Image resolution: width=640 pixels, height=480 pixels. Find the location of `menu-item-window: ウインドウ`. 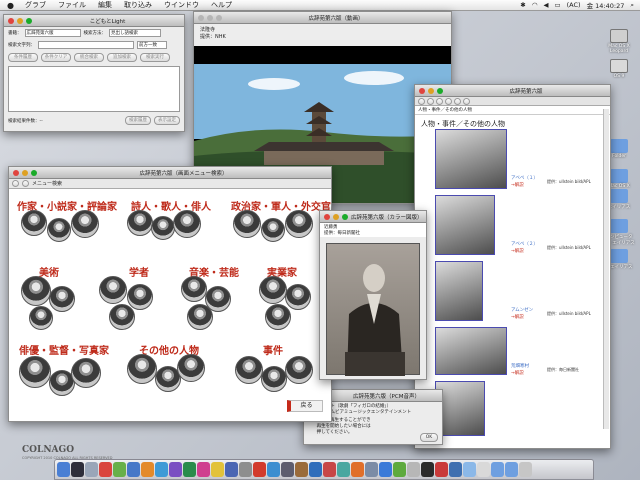

menu-item-window: ウインドウ is located at coordinates (181, 5).